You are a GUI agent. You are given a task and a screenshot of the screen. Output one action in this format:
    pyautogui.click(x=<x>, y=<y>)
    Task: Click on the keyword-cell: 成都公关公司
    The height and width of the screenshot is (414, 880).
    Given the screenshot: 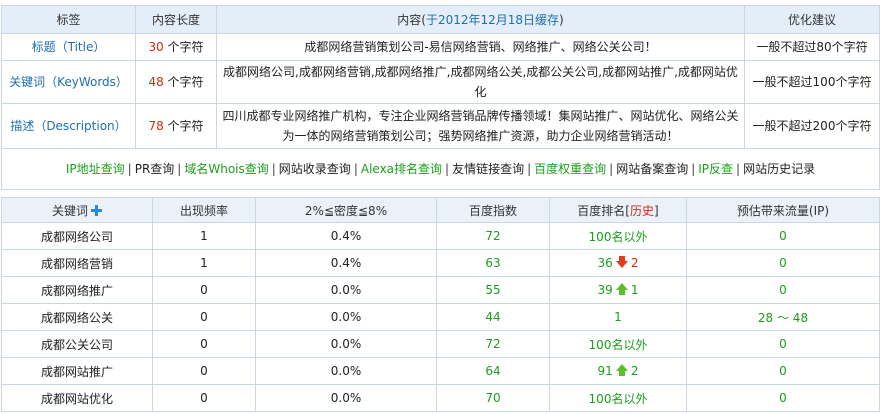 What is the action you would take?
    pyautogui.click(x=77, y=344)
    